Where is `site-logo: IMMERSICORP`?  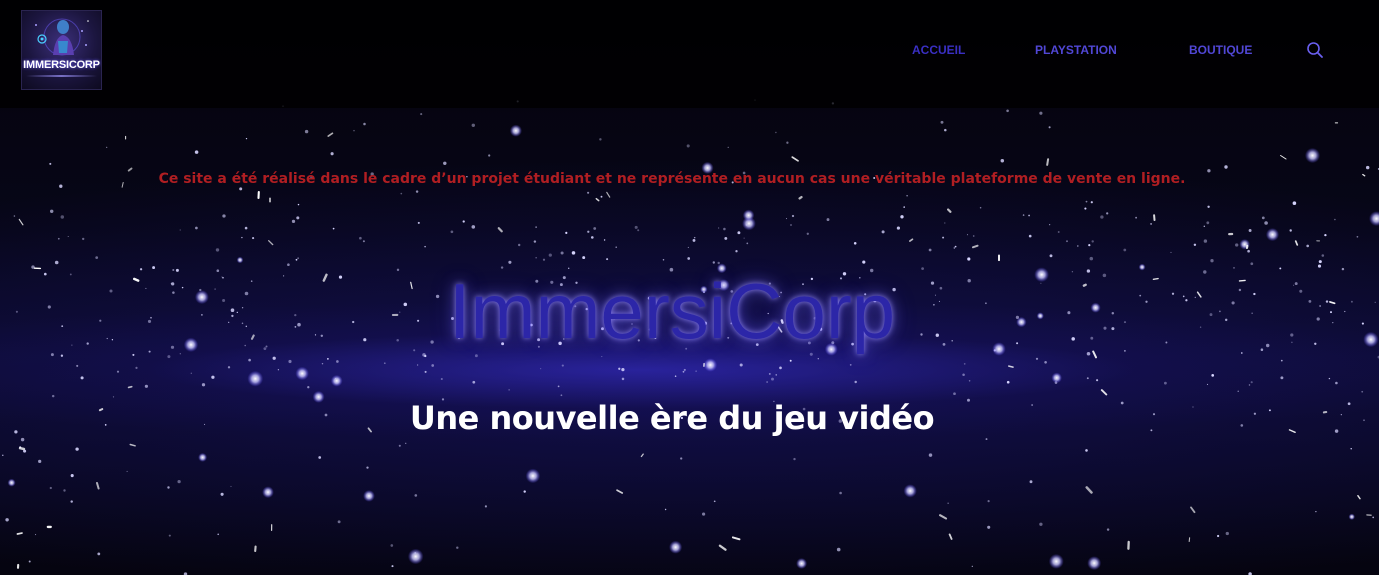
site-logo: IMMERSICORP is located at coordinates (61, 50).